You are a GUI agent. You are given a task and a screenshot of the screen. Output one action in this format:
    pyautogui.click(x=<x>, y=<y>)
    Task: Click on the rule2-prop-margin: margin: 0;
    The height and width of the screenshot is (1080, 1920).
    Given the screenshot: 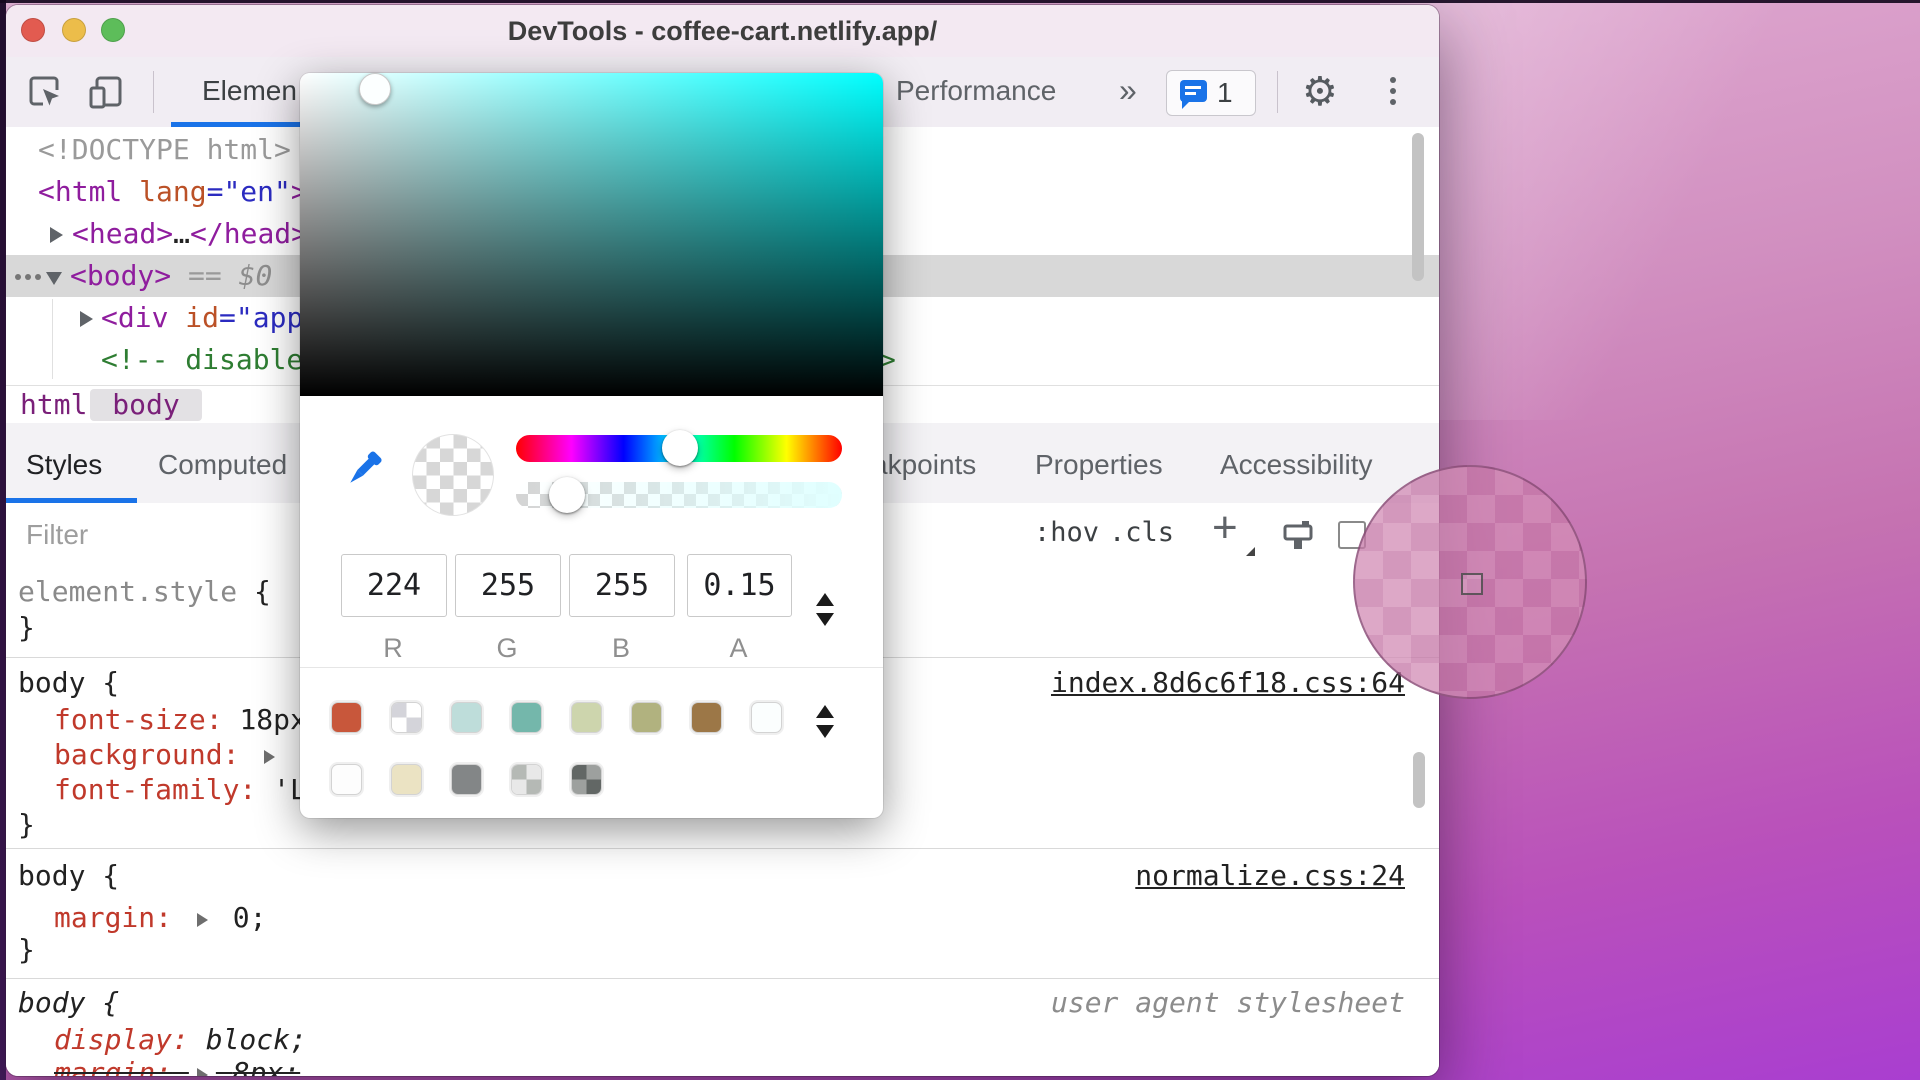 What is the action you would take?
    pyautogui.click(x=160, y=918)
    